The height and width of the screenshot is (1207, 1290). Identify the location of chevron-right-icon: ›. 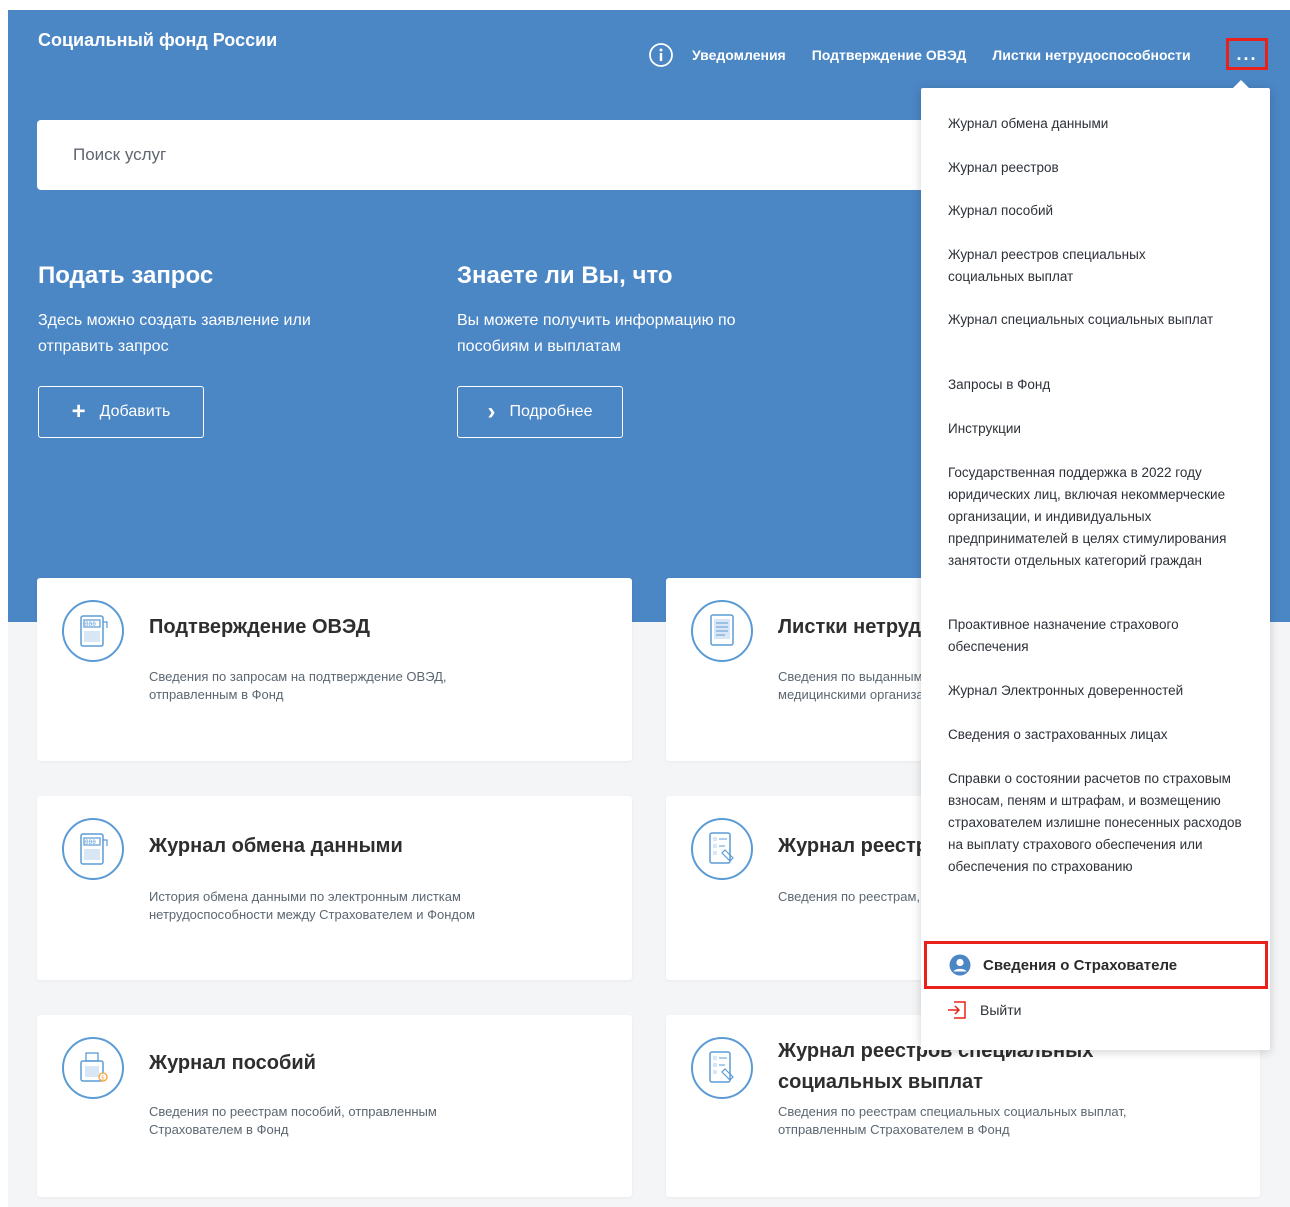
(491, 411).